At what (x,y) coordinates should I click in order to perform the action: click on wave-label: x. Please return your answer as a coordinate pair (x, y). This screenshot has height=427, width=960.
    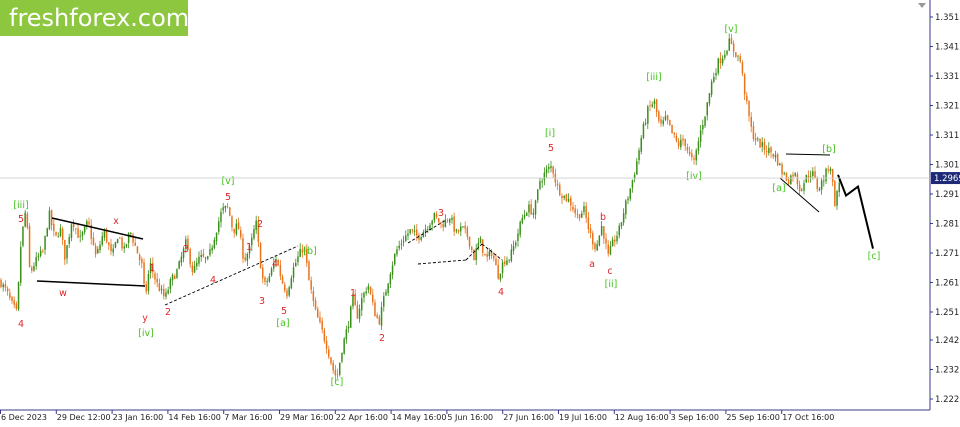
    Looking at the image, I should click on (116, 221).